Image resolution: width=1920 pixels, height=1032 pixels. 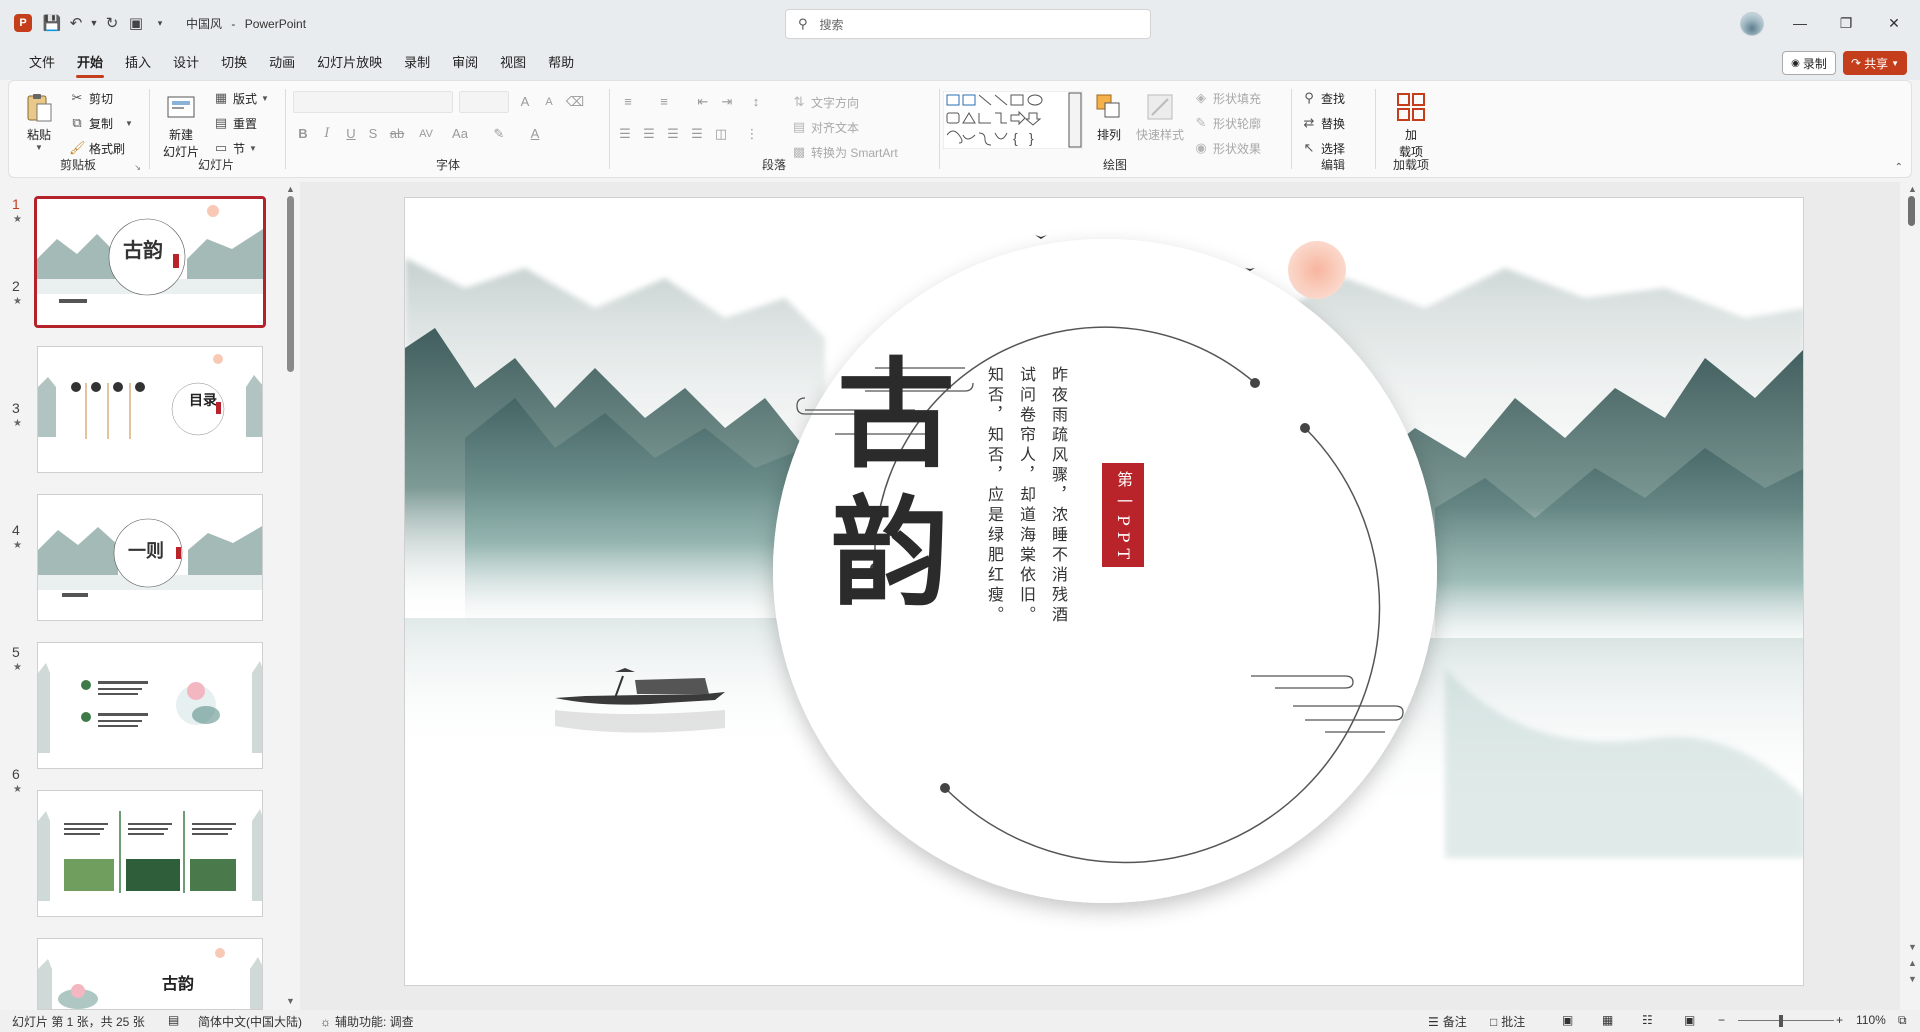 What do you see at coordinates (397, 134) in the screenshot?
I see `strikethrough-button: ab` at bounding box center [397, 134].